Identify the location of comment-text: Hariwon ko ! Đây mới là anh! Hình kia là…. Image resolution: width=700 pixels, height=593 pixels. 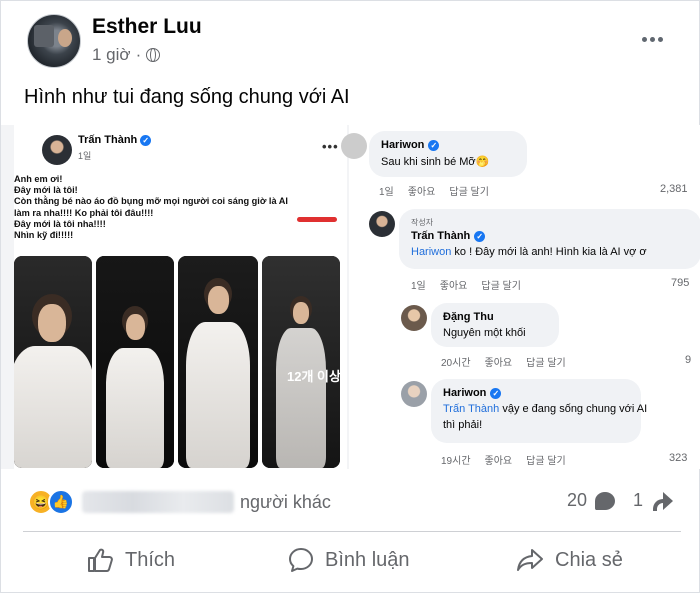
(529, 252).